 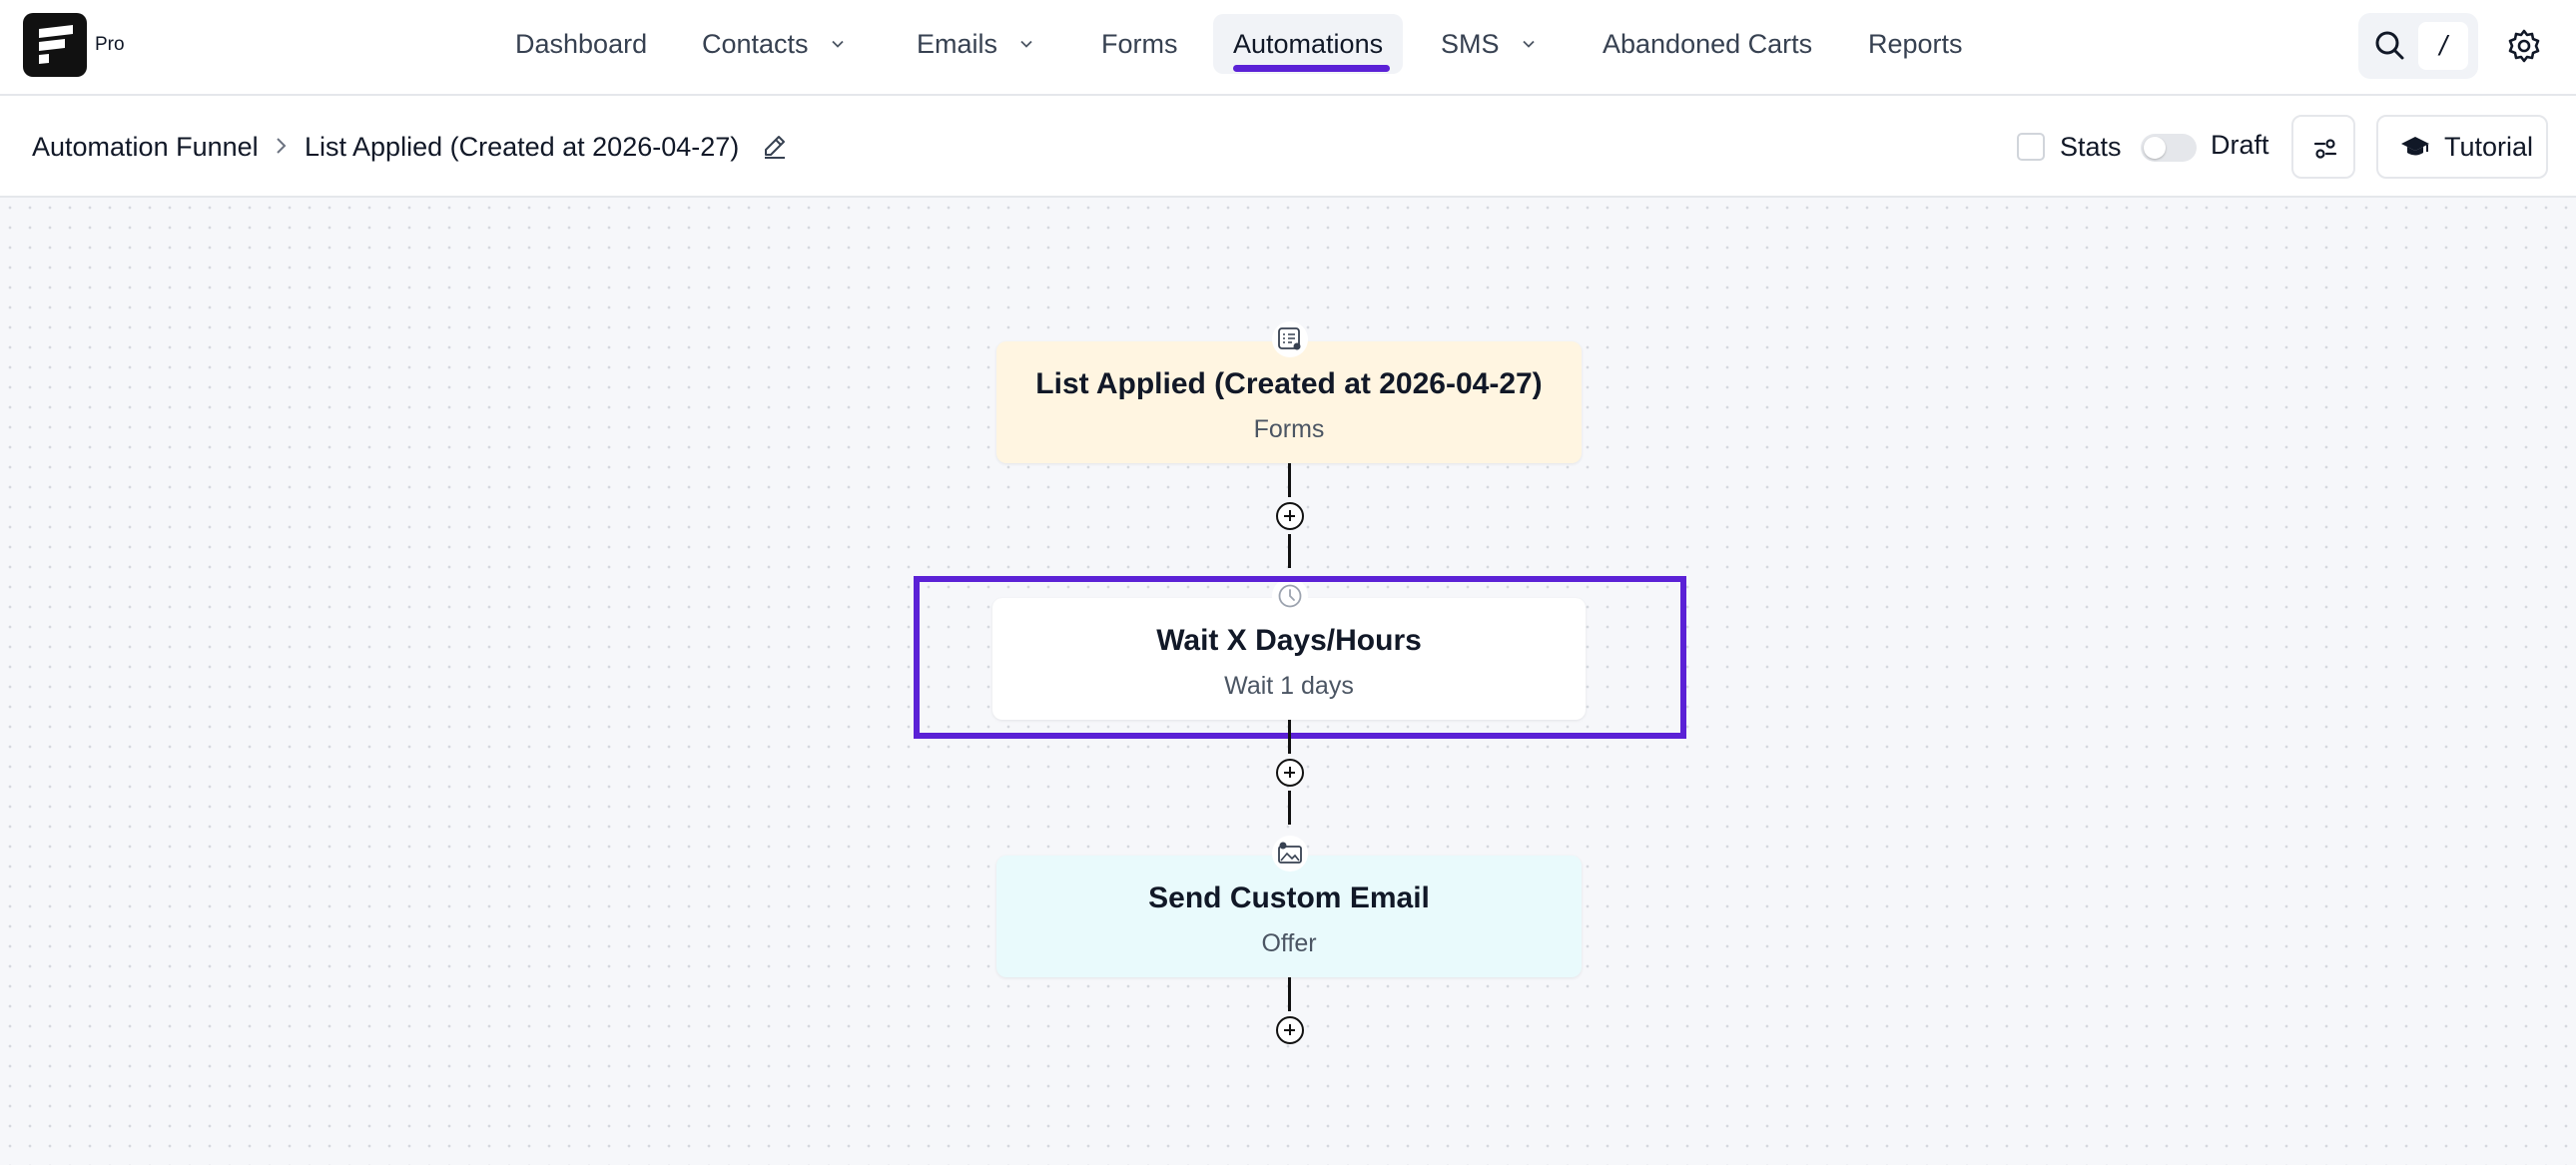 I want to click on nav-emails: Emails, so click(x=975, y=44).